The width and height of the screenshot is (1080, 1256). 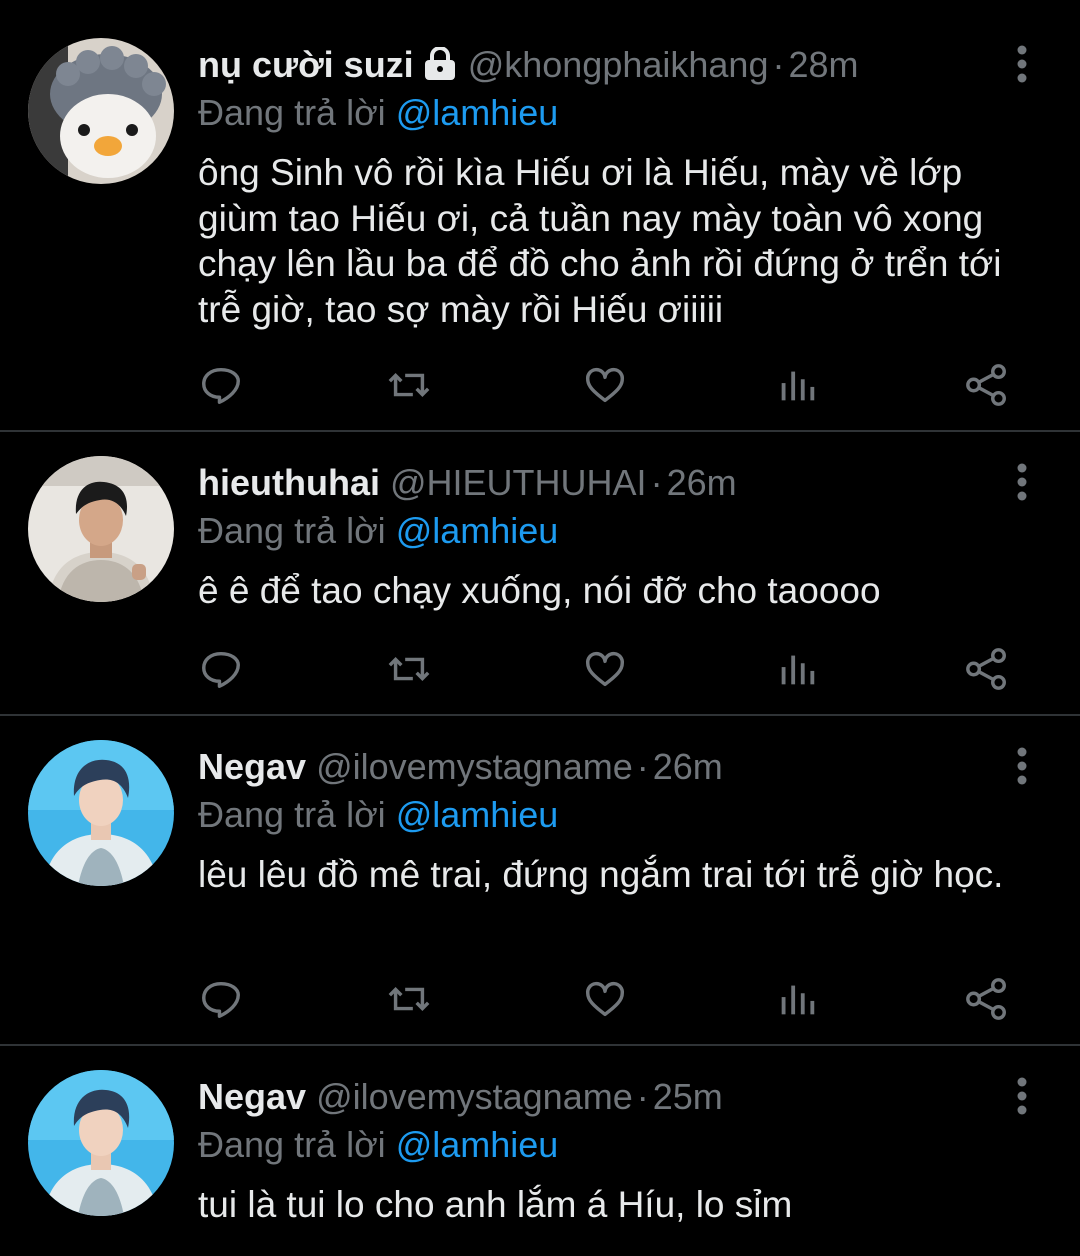 What do you see at coordinates (518, 482) in the screenshot?
I see `user-handle: @HIEUTHUHAI` at bounding box center [518, 482].